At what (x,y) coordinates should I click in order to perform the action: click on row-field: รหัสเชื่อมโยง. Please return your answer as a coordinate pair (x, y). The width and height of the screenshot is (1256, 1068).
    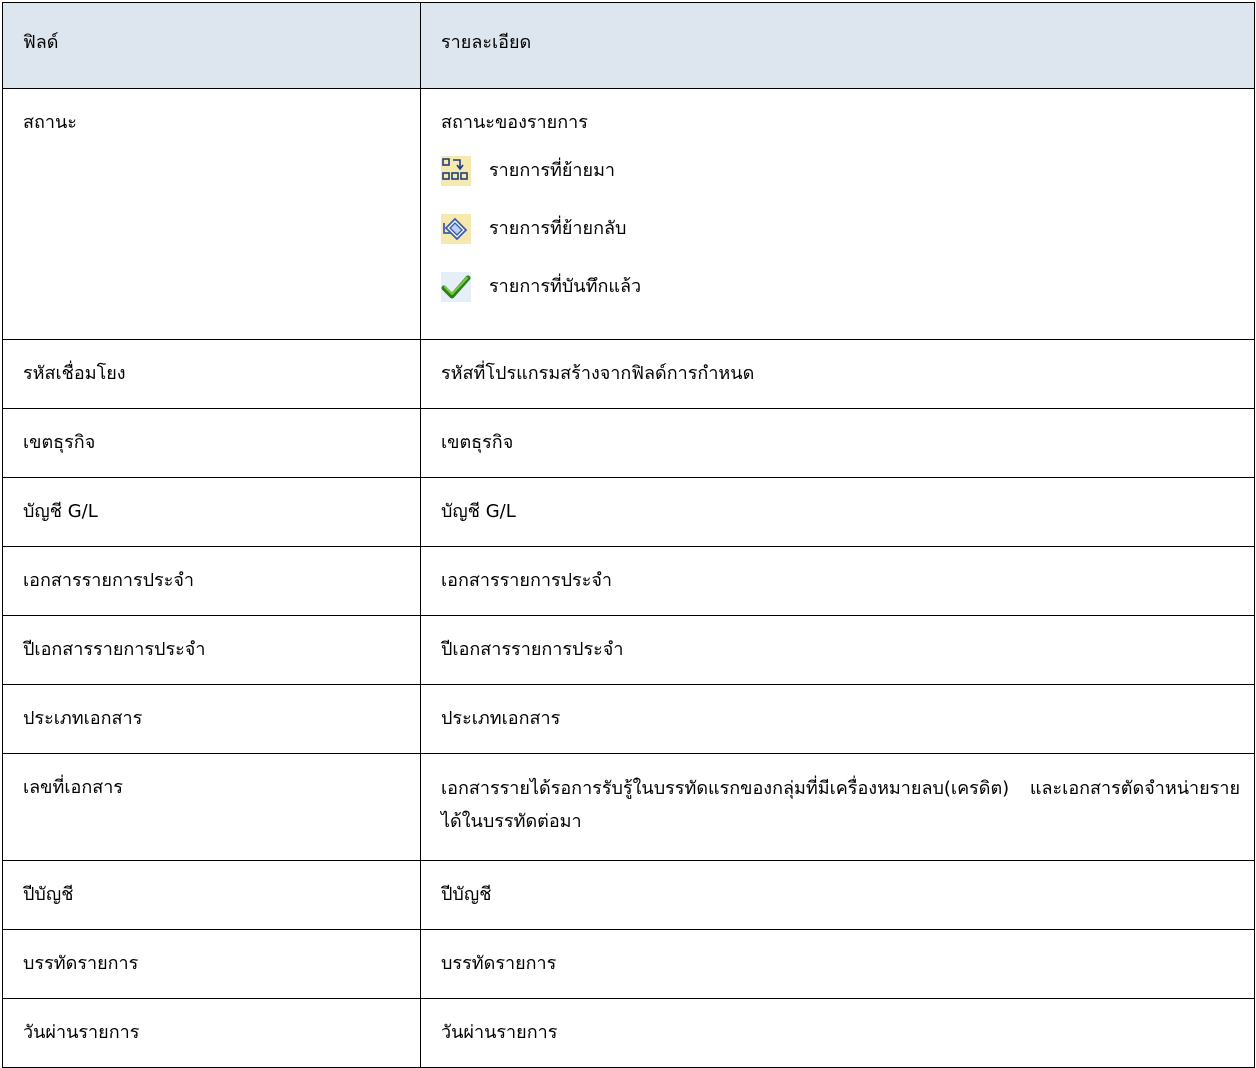
    Looking at the image, I should click on (211, 374).